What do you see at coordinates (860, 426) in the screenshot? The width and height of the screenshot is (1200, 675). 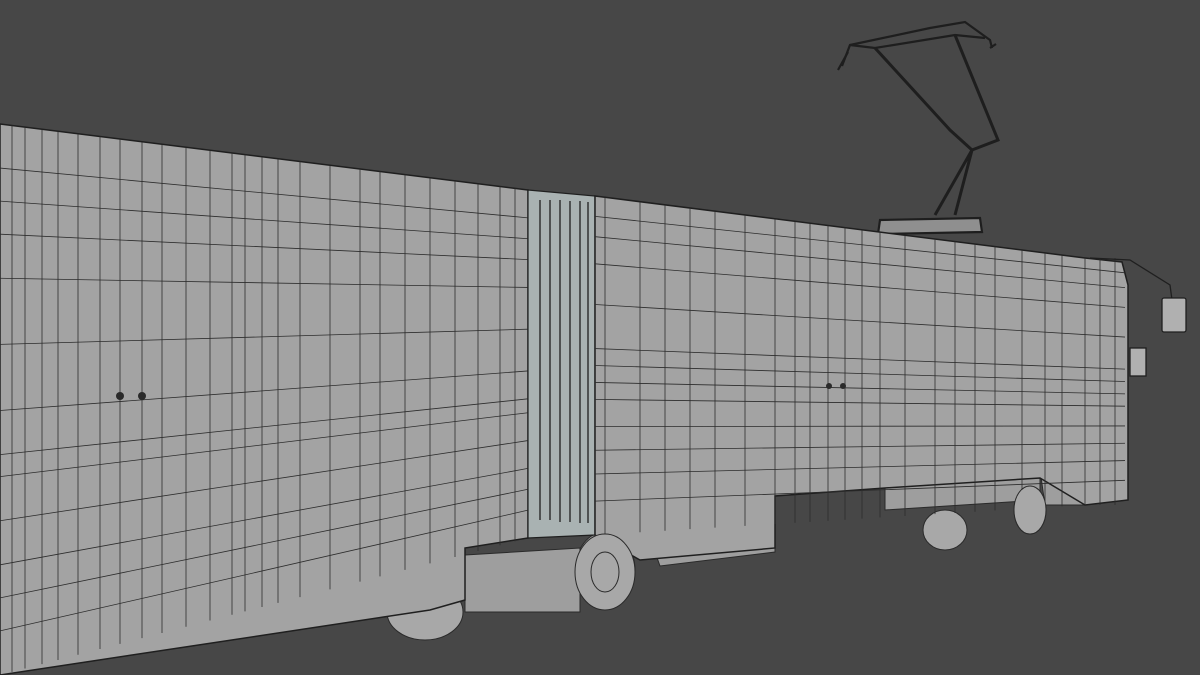 I see `wire-edge` at bounding box center [860, 426].